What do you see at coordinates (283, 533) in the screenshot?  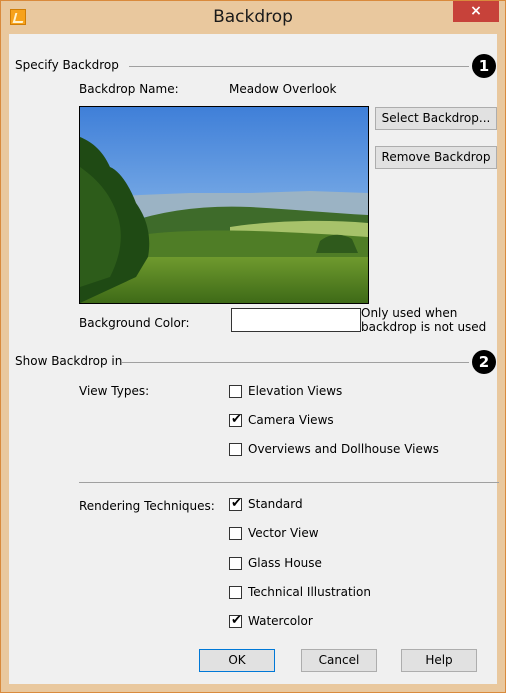 I see `checkbox-label: Vector View` at bounding box center [283, 533].